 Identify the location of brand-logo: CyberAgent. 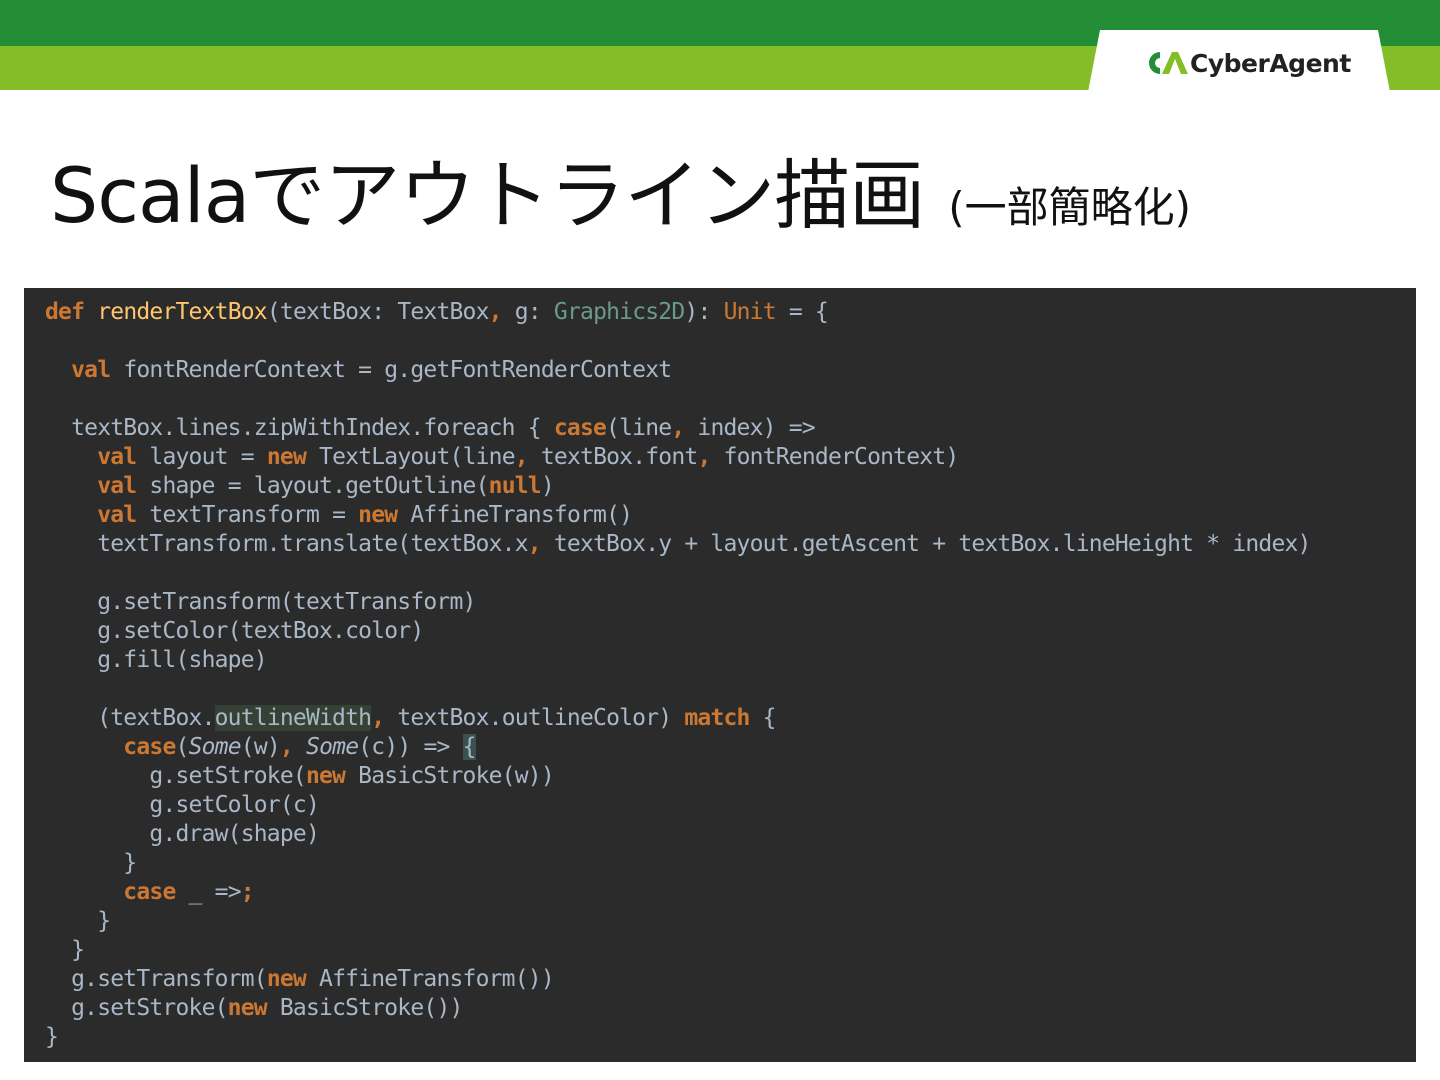
(1248, 63).